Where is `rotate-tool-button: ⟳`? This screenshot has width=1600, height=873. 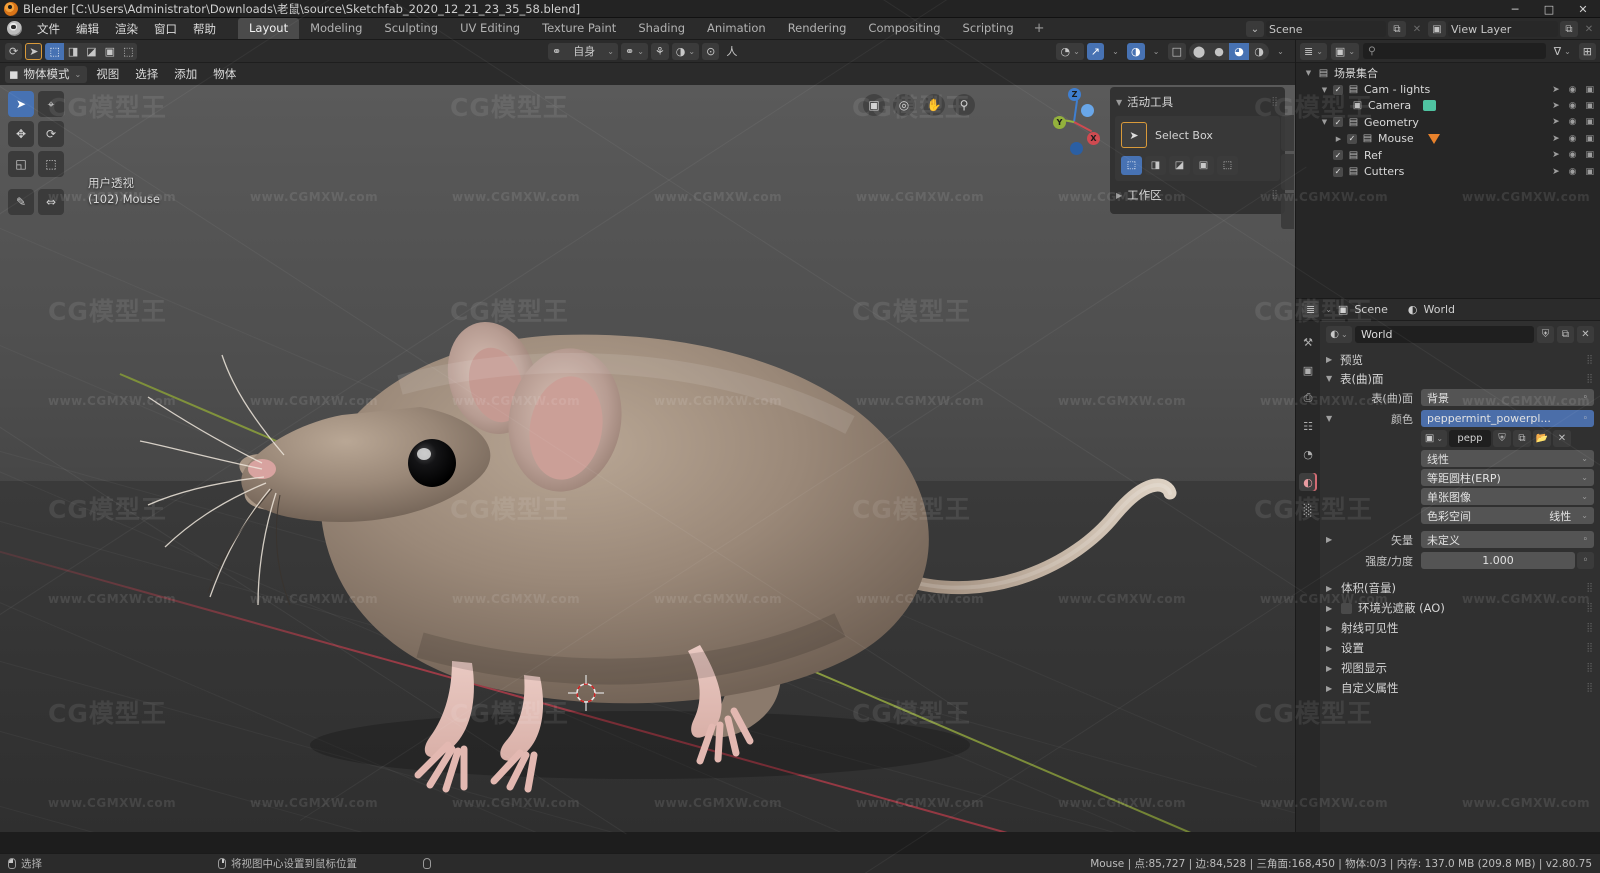
rotate-tool-button: ⟳ is located at coordinates (51, 134).